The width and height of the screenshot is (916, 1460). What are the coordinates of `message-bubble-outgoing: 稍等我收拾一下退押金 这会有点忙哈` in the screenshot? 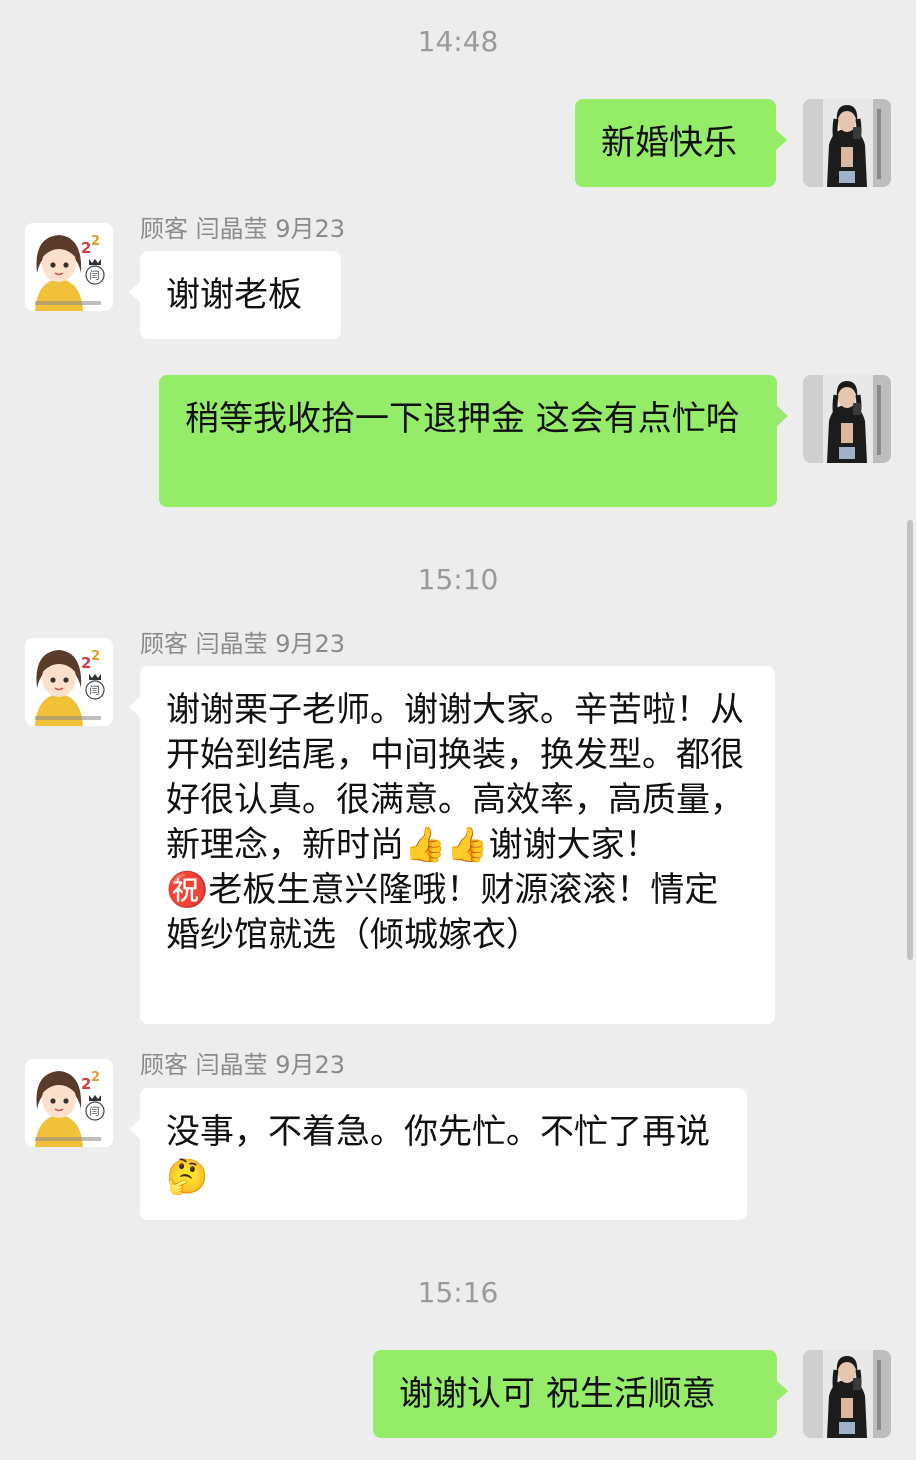 It's located at (473, 441).